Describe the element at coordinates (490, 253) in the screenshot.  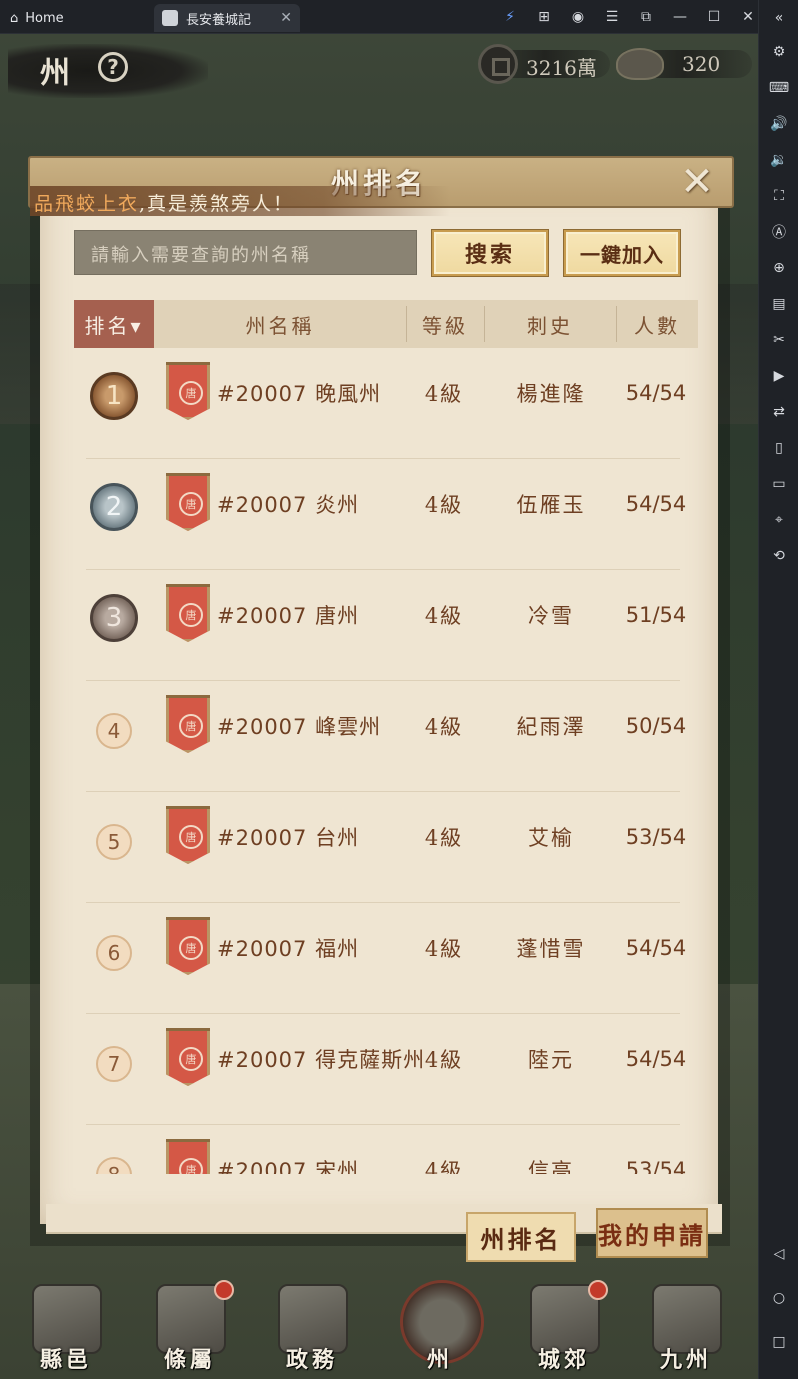
I see `search-button: 搜索` at that location.